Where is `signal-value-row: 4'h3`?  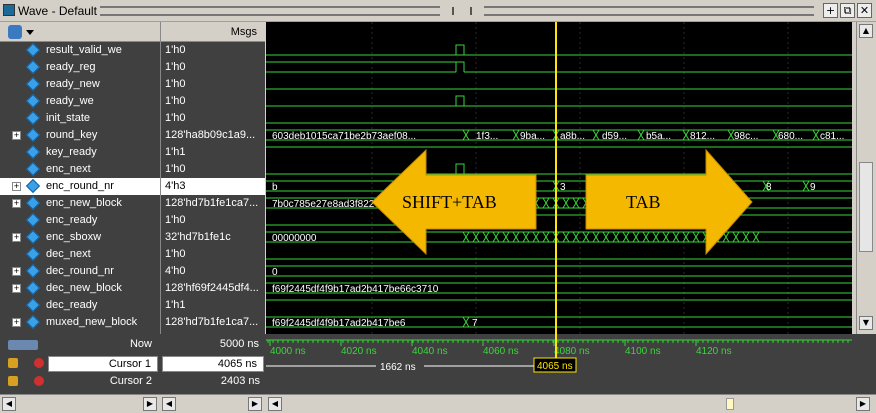 signal-value-row: 4'h3 is located at coordinates (213, 186).